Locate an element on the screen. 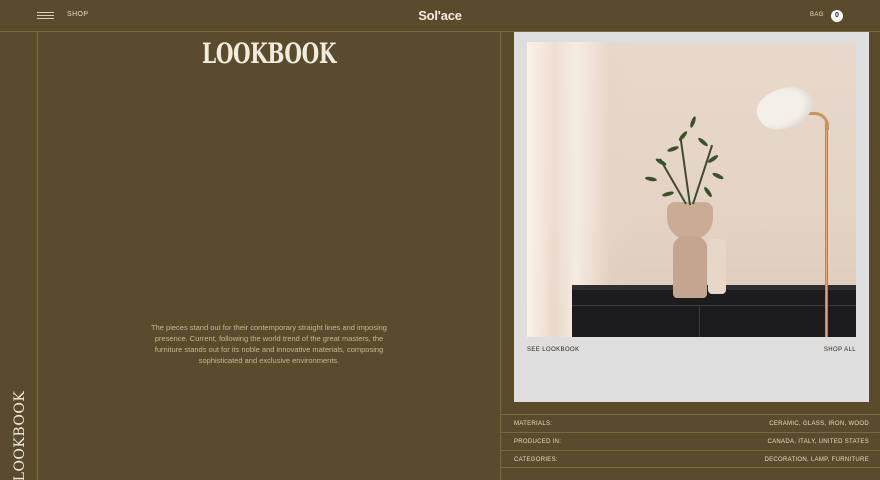 The width and height of the screenshot is (880, 480). bag-count-badge: 0 is located at coordinates (837, 16).